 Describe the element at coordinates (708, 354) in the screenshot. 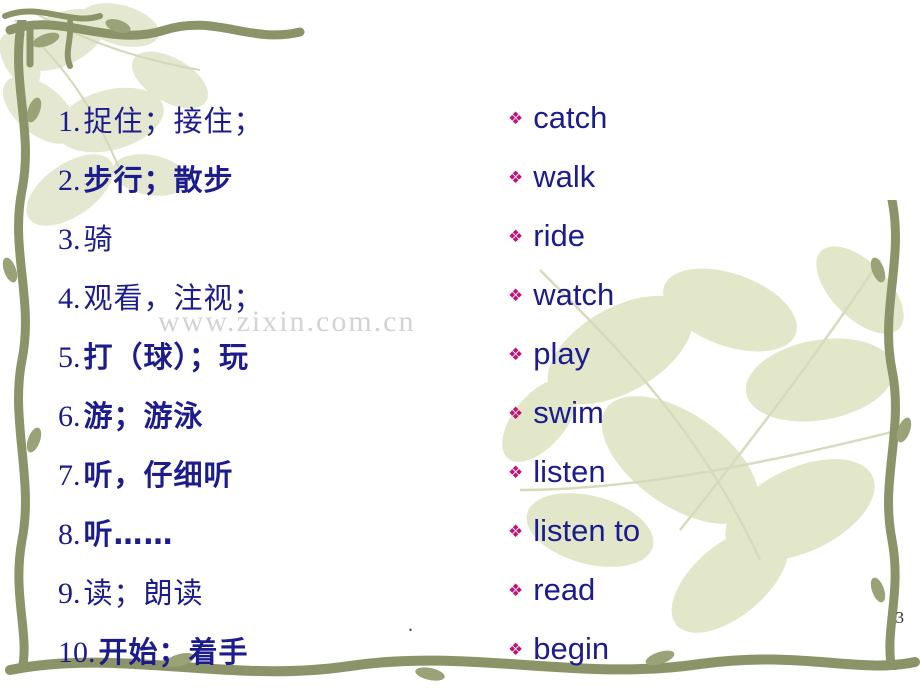

I see `list-item-en-5: ❖ play` at that location.